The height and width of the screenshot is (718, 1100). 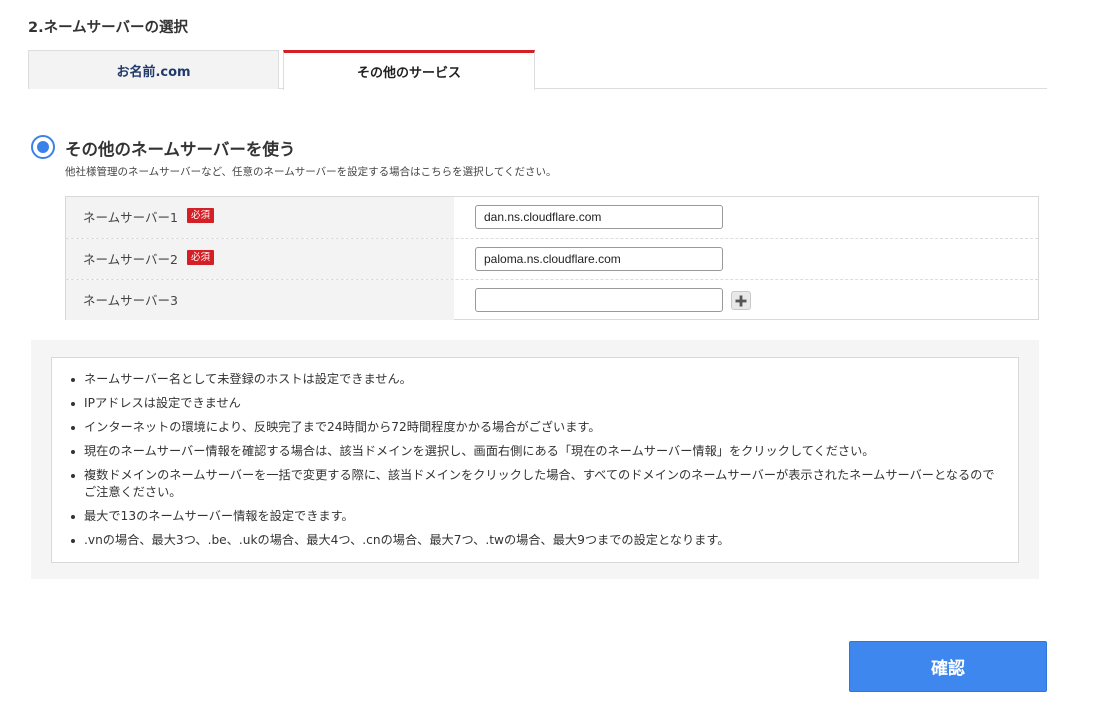 I want to click on plus-icon, so click(x=741, y=300).